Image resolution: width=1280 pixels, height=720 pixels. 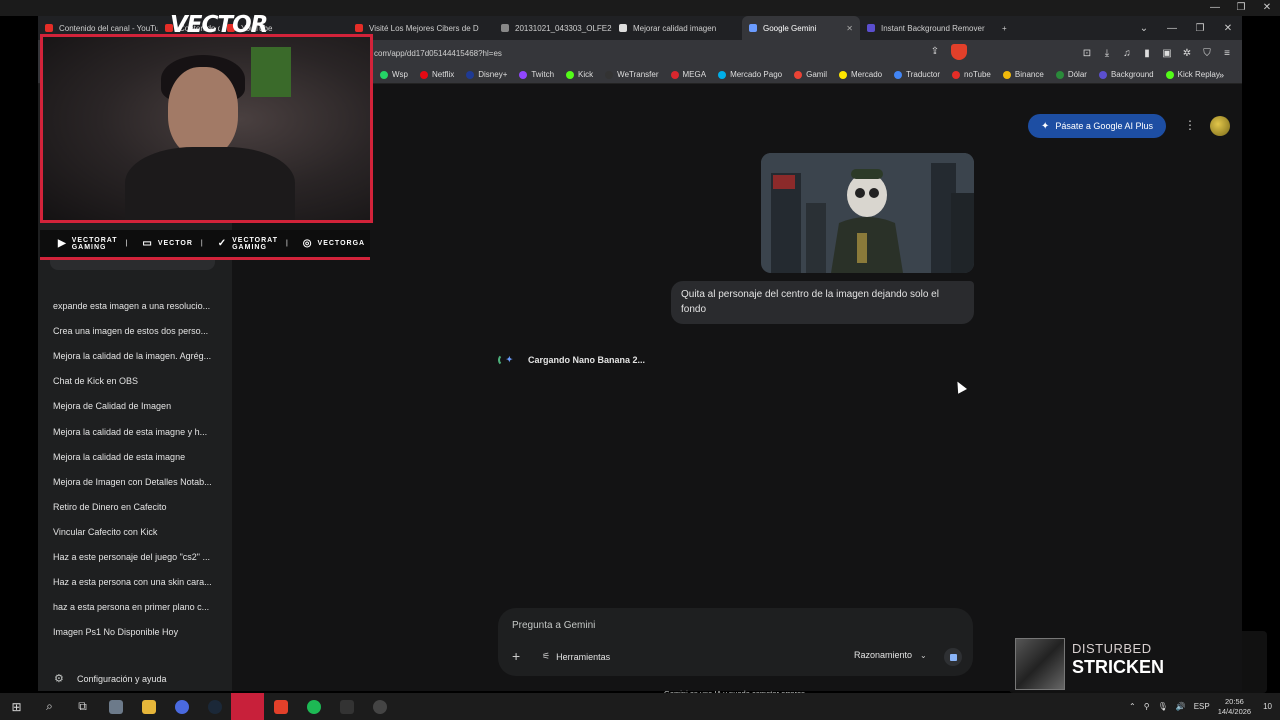 I want to click on sidebar-toggle-icon: ▮, so click(x=1147, y=53).